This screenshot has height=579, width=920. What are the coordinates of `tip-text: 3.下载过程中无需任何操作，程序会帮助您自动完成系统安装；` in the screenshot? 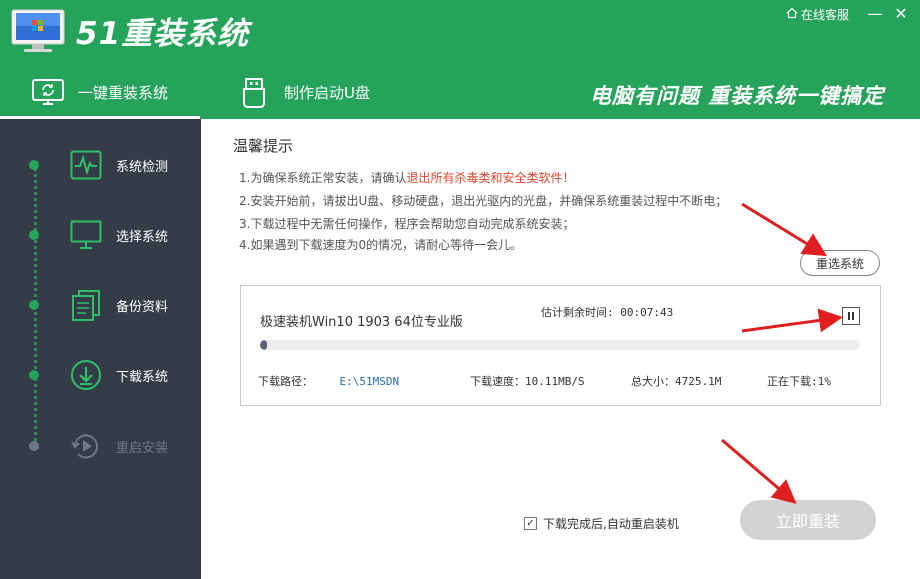 It's located at (407, 224).